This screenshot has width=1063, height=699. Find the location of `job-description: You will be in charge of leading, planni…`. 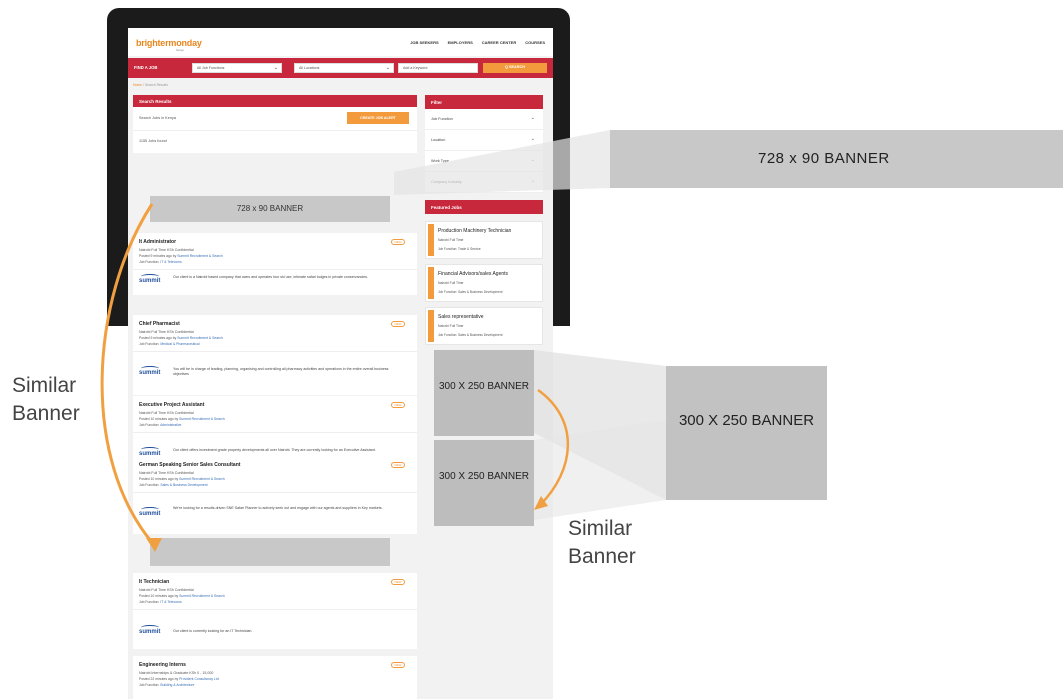

job-description: You will be in charge of leading, planni… is located at coordinates (281, 371).